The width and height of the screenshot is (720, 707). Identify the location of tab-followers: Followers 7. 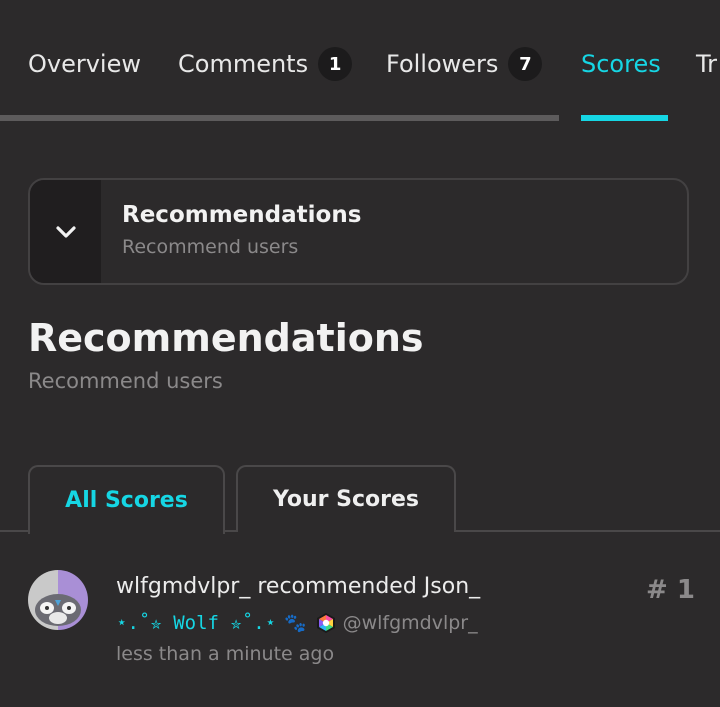
(464, 64).